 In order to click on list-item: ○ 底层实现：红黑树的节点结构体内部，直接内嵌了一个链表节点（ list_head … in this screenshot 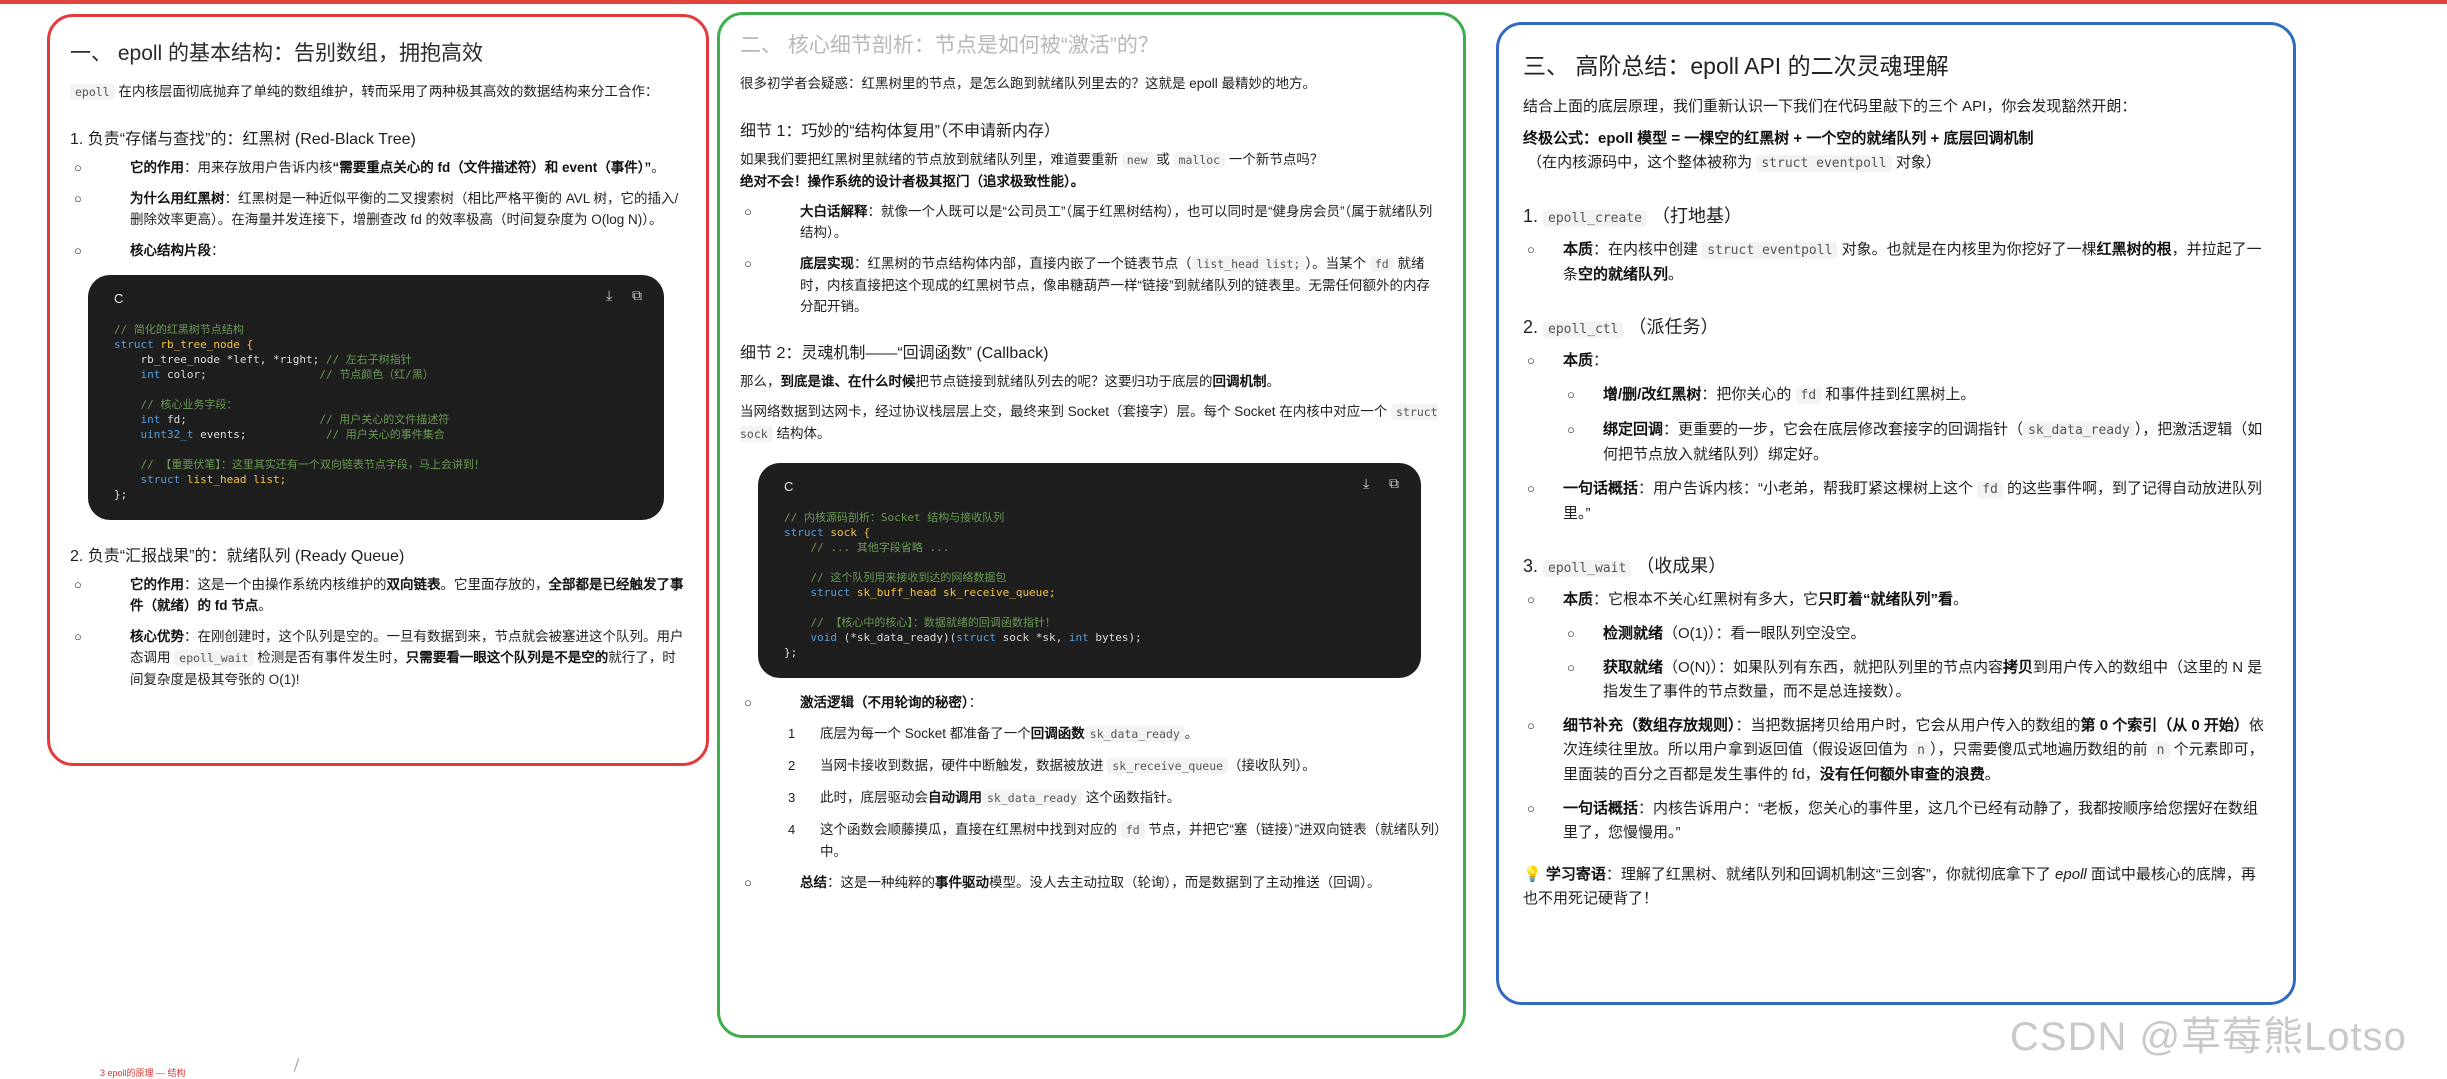, I will do `click(1087, 285)`.